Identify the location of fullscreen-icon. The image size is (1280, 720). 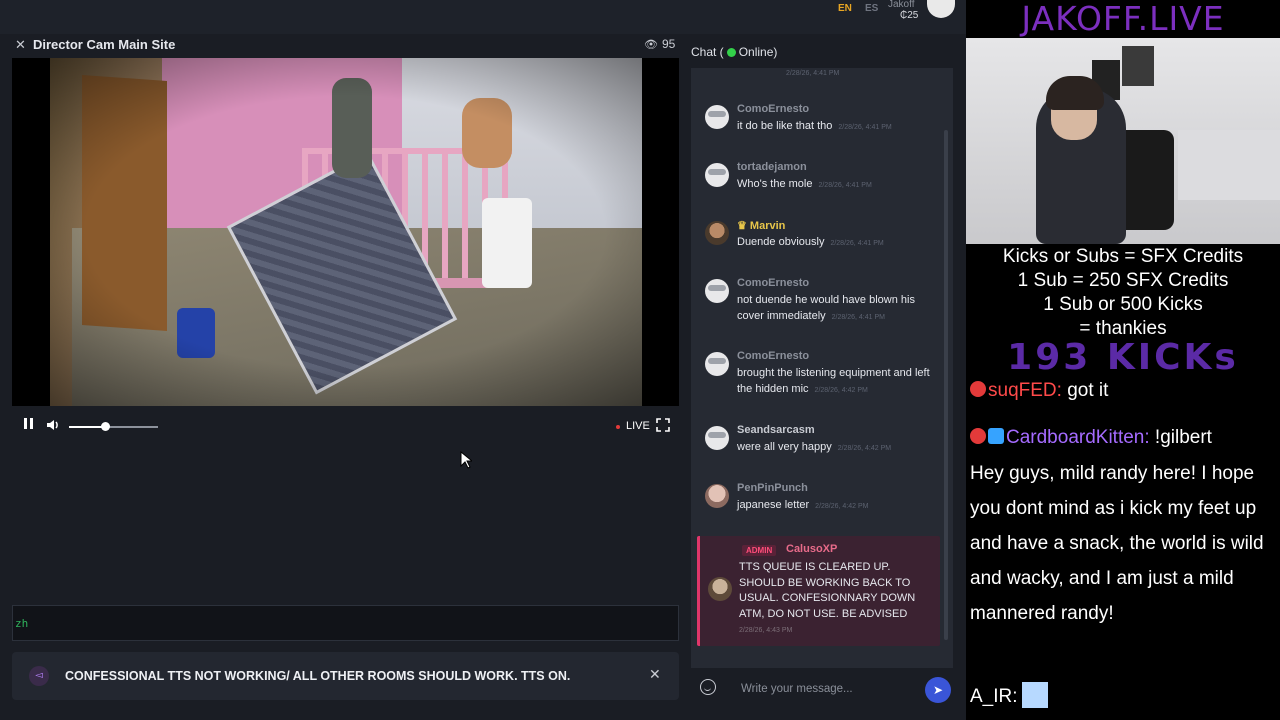
(663, 425).